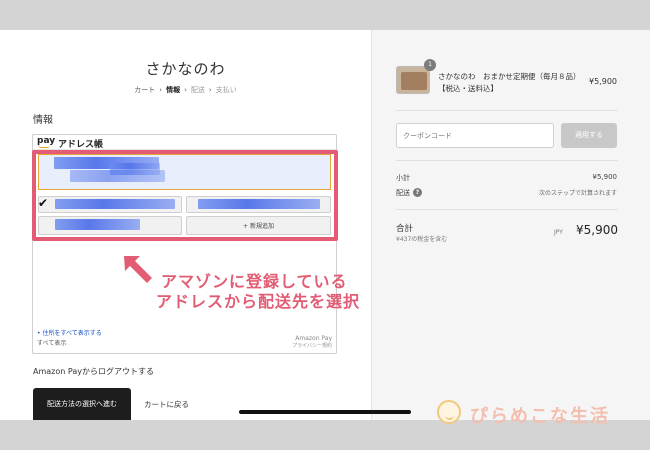  Describe the element at coordinates (226, 90) in the screenshot. I see `breadcrumb-payment: 支払い` at that location.